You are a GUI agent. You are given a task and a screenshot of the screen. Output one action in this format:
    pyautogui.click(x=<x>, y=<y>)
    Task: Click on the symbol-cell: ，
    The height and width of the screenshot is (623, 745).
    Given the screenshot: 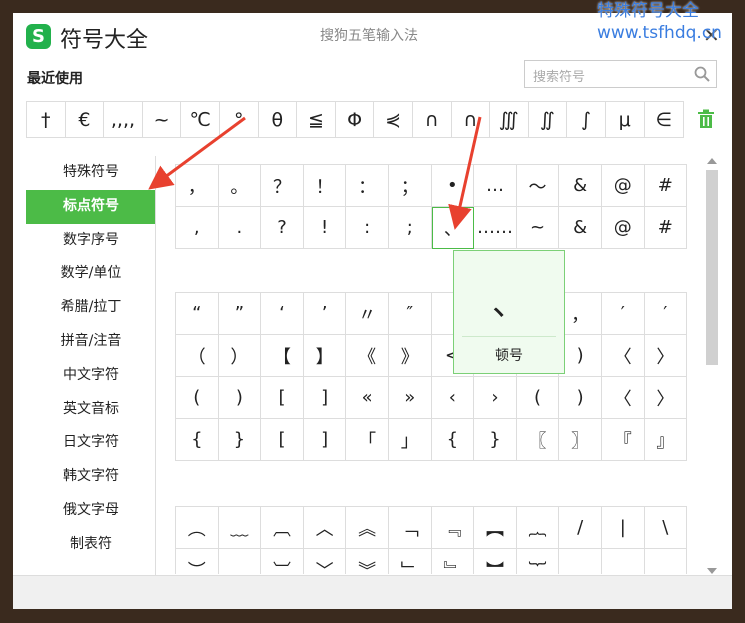 What is the action you would take?
    pyautogui.click(x=197, y=186)
    